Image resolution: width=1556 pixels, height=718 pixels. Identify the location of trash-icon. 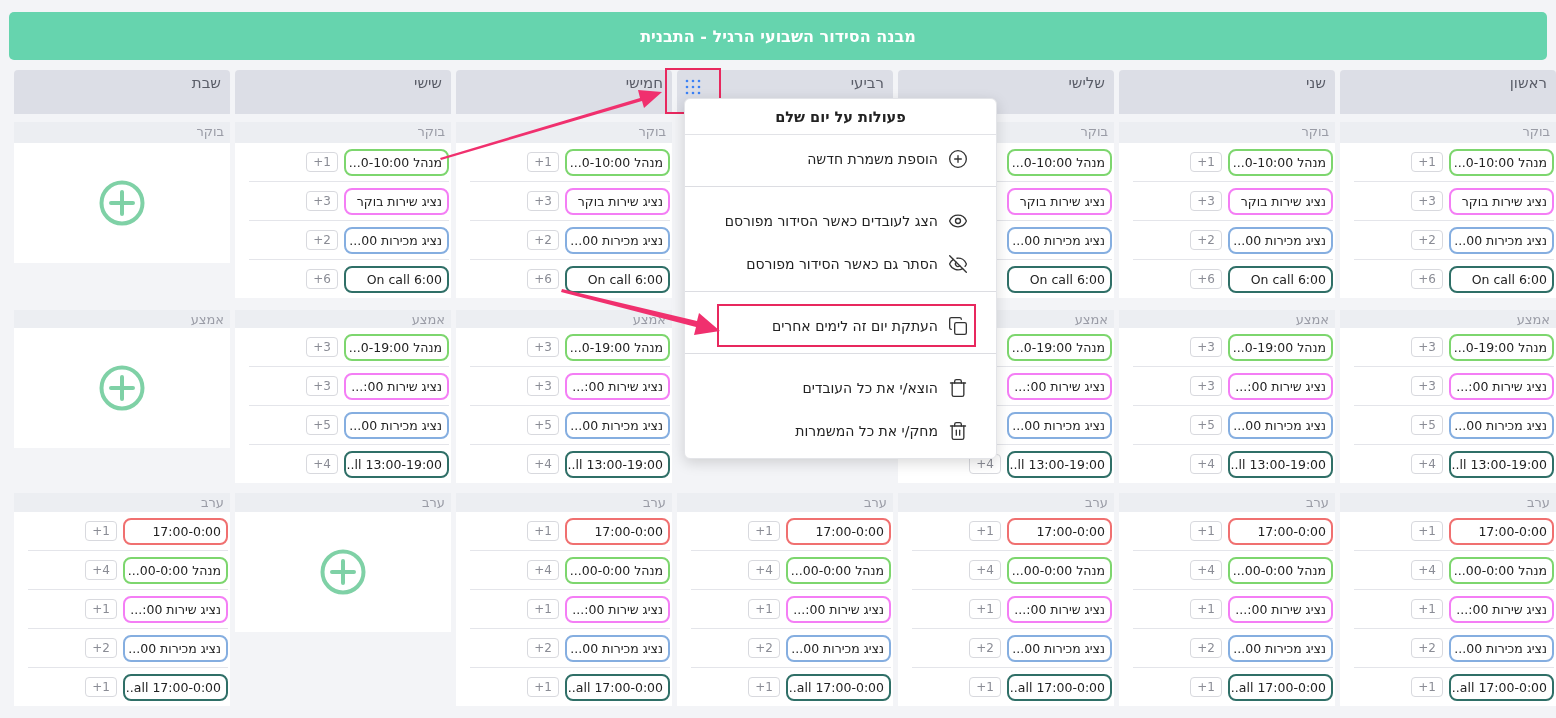
(958, 387).